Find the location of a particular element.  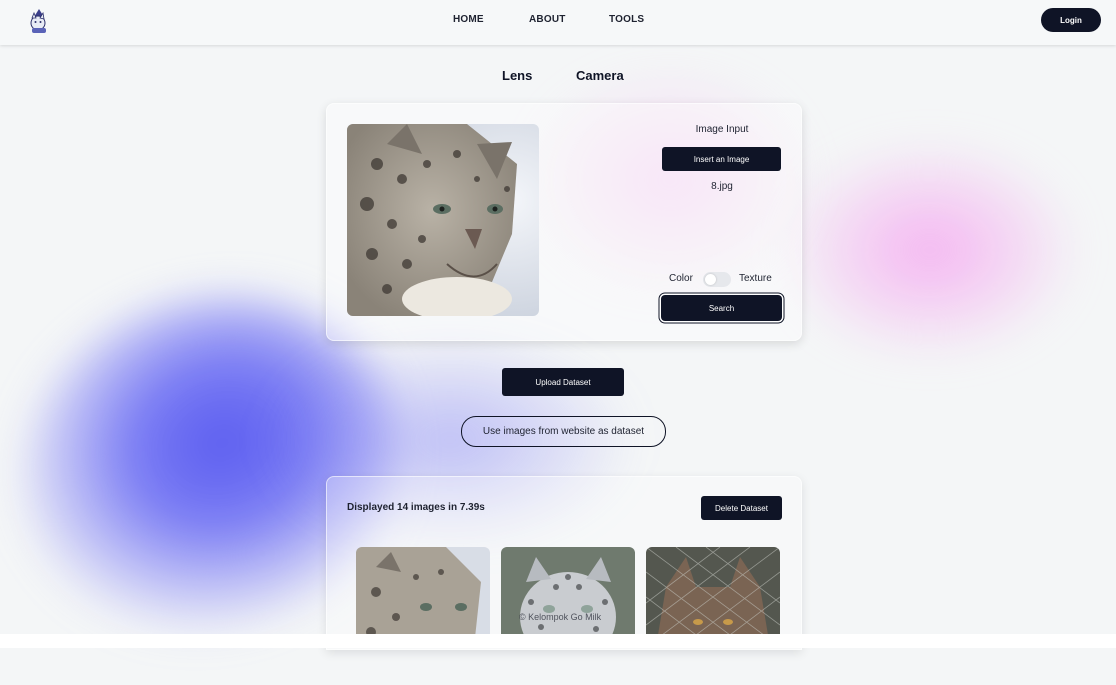

color-texture-toggle is located at coordinates (717, 279).